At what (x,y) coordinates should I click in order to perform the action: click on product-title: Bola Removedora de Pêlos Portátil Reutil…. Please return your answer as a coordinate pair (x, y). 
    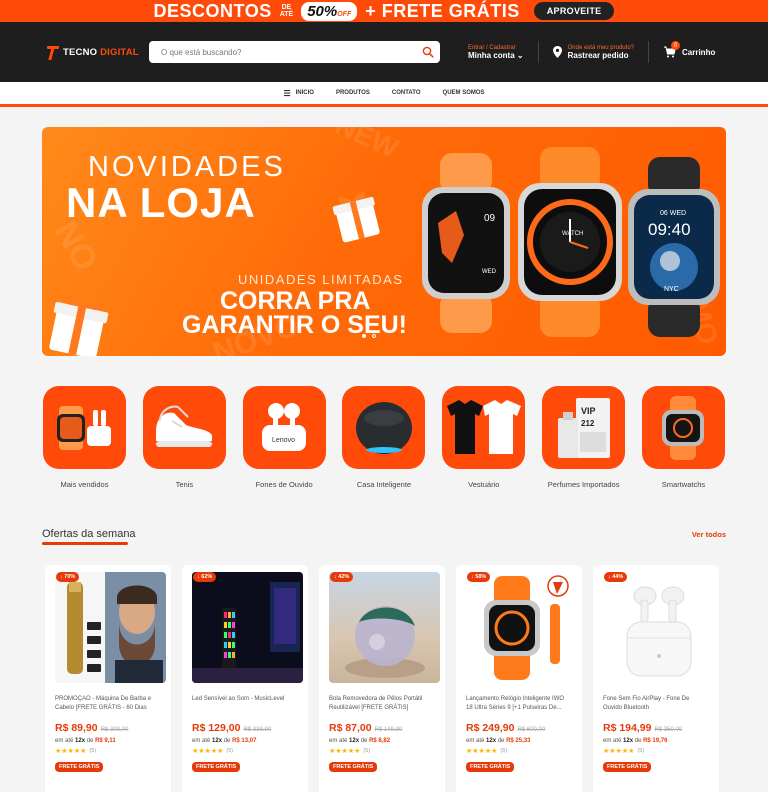
    Looking at the image, I should click on (382, 704).